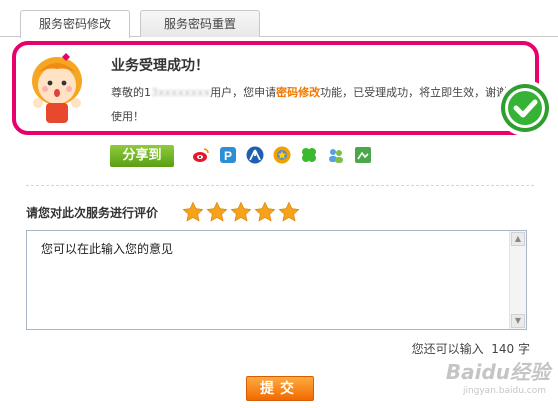 This screenshot has height=408, width=558. I want to click on svg-text: P, so click(228, 156).